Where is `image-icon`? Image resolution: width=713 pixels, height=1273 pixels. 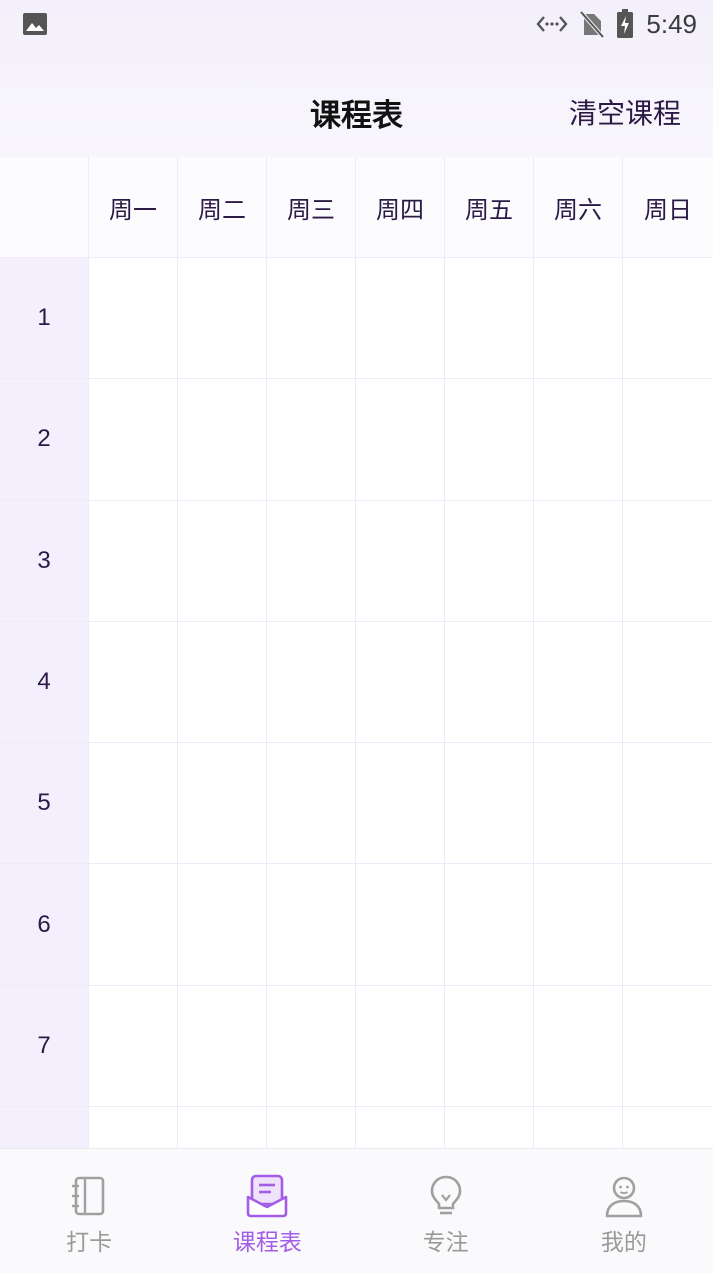
image-icon is located at coordinates (35, 24).